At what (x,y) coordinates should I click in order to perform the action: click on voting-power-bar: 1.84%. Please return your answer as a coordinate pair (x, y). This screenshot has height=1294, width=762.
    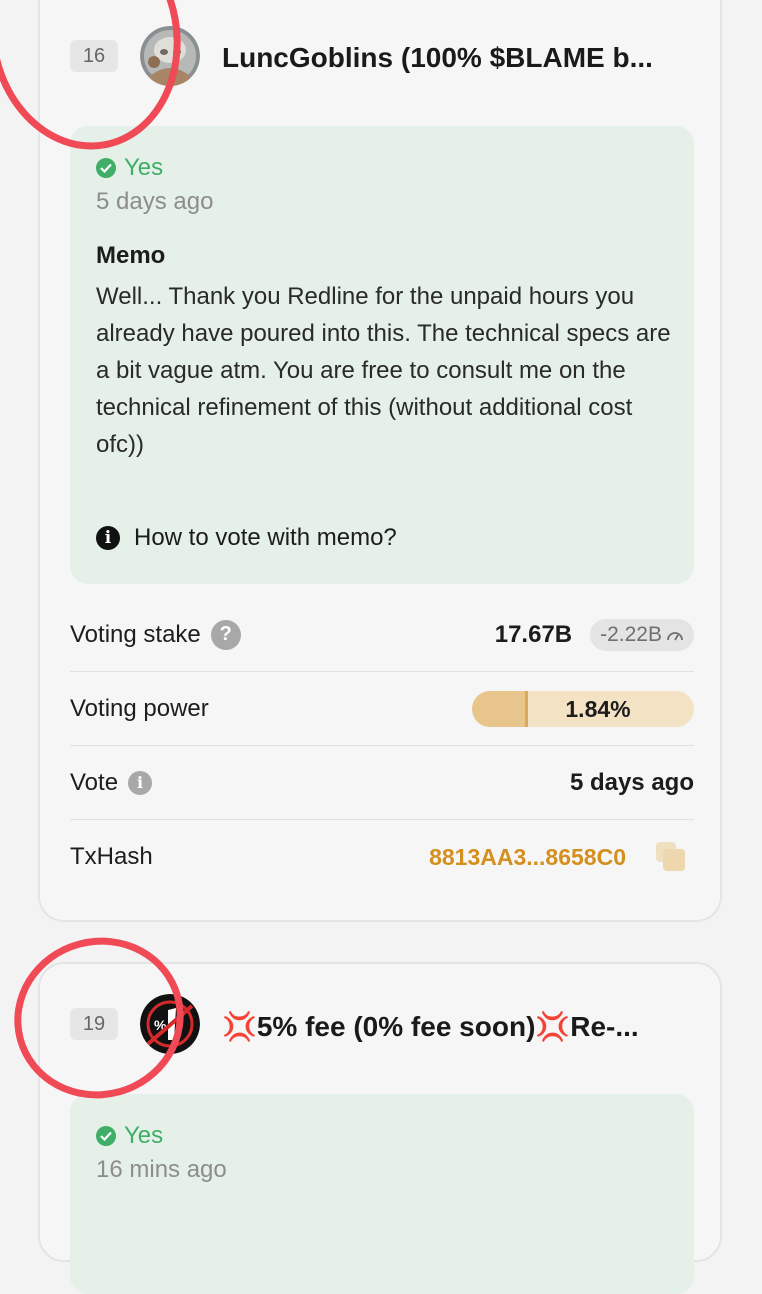
    Looking at the image, I should click on (583, 708).